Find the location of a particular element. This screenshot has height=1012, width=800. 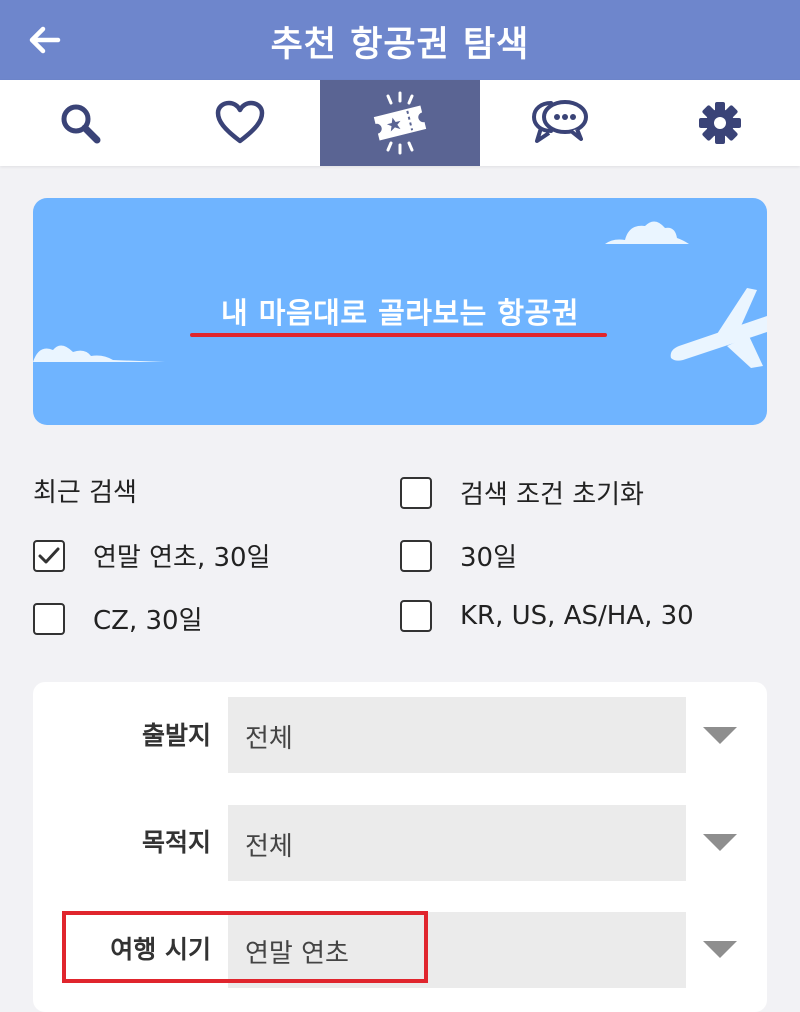

tab-settings is located at coordinates (720, 123).